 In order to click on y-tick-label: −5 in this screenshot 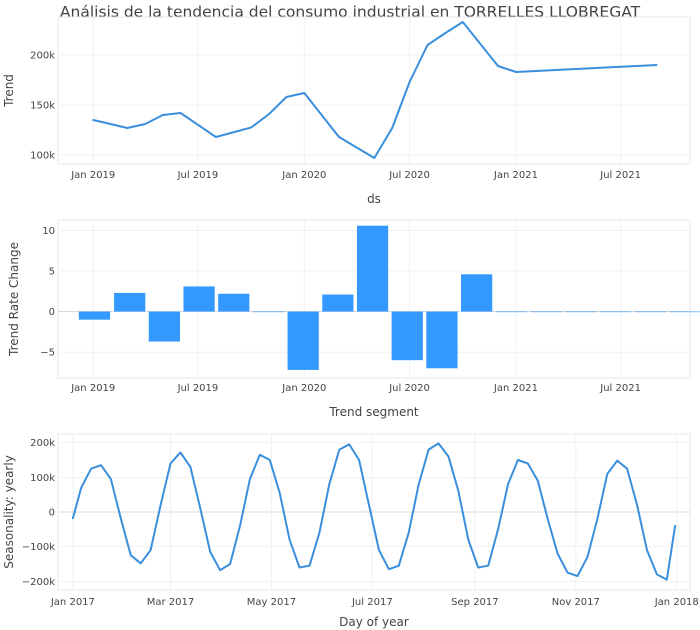, I will do `click(47, 353)`.